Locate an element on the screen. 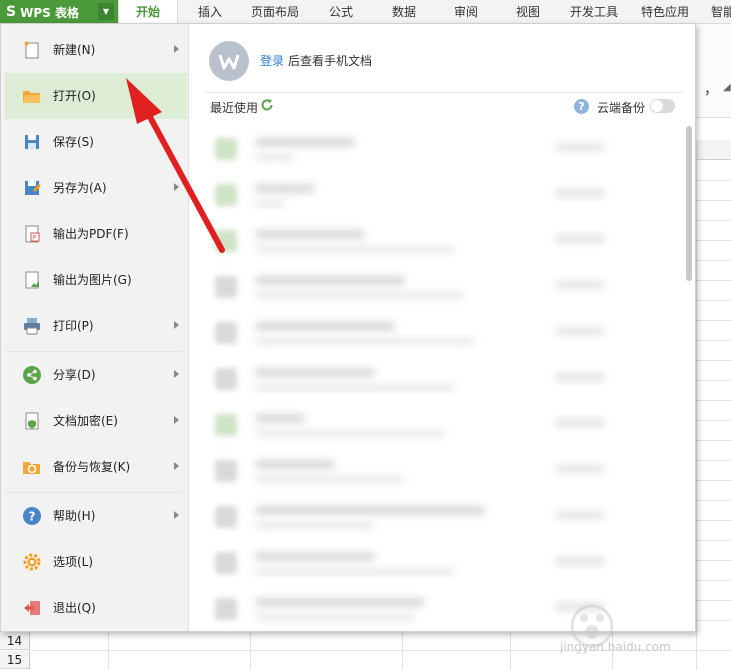 The height and width of the screenshot is (670, 731). app-menu-button: S WPS 表格 ▼ is located at coordinates (59, 12).